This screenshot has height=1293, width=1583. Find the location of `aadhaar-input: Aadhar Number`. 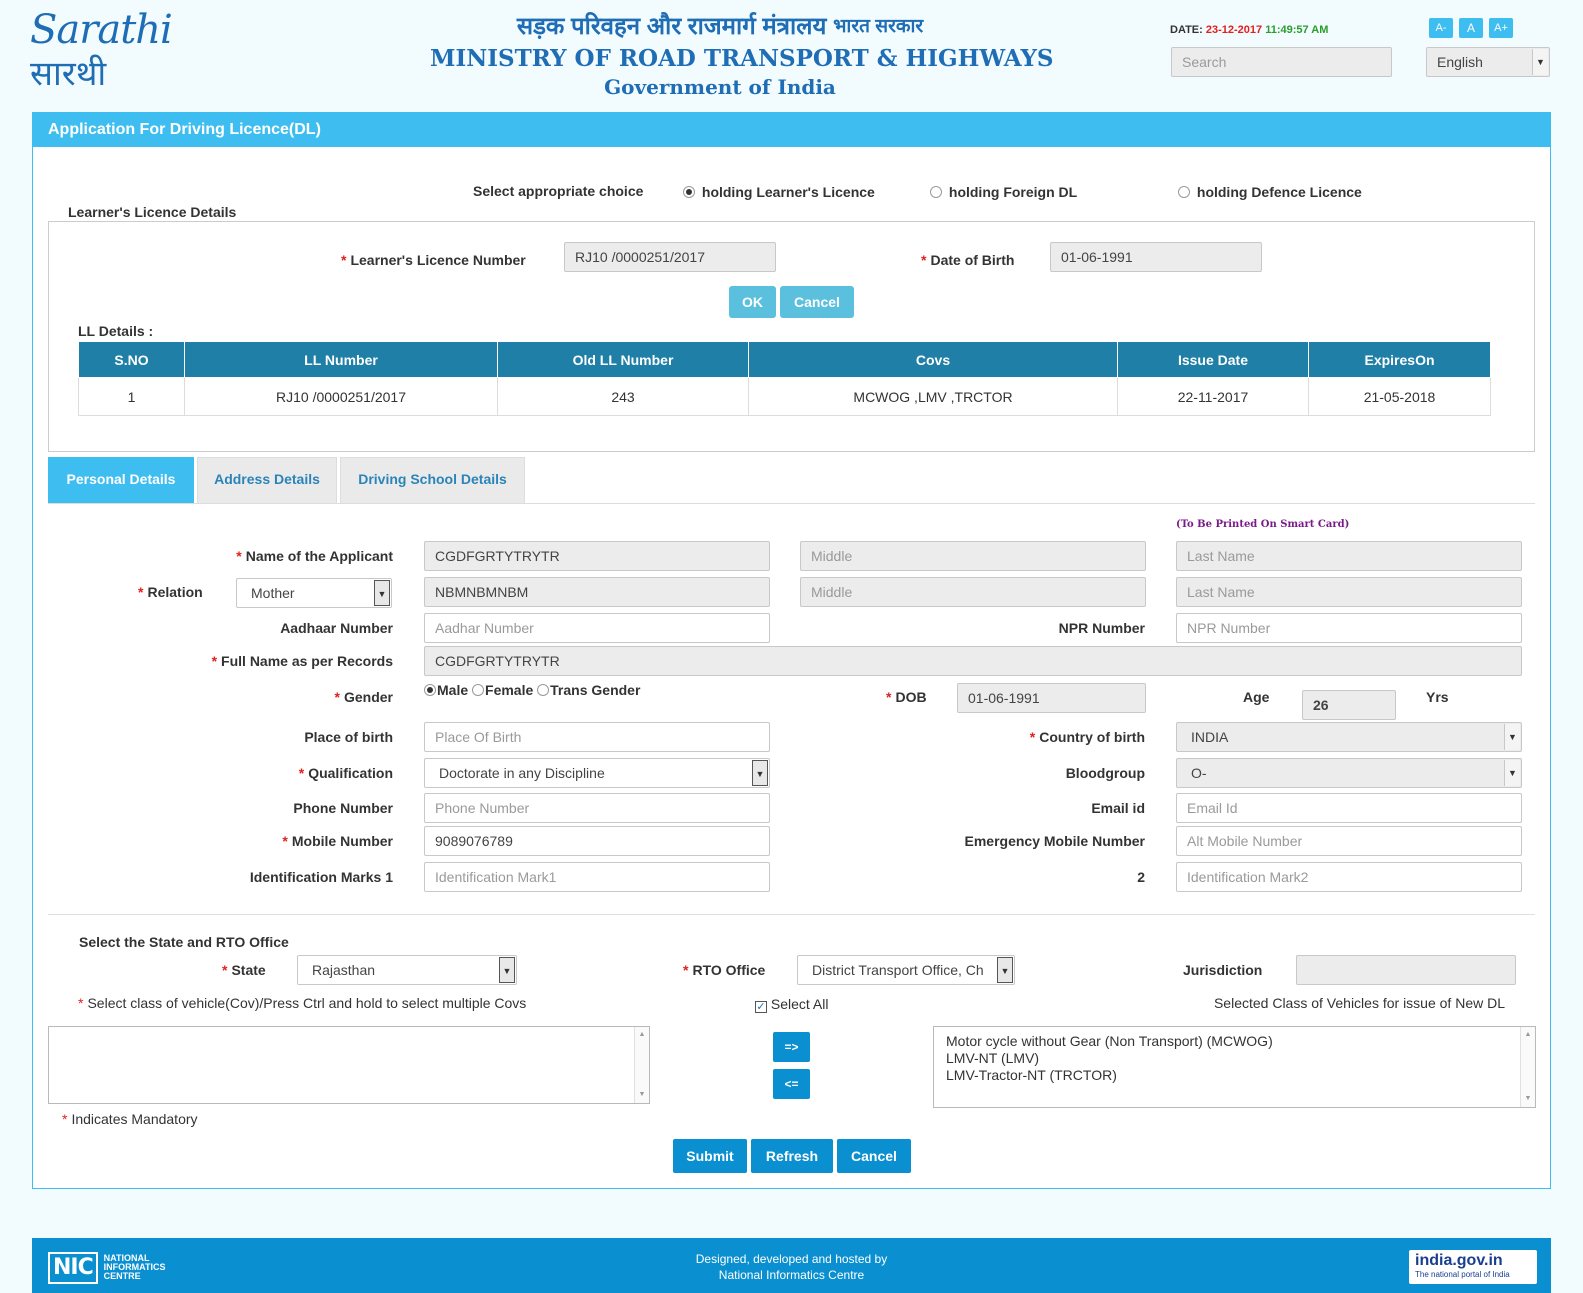

aadhaar-input: Aadhar Number is located at coordinates (597, 628).